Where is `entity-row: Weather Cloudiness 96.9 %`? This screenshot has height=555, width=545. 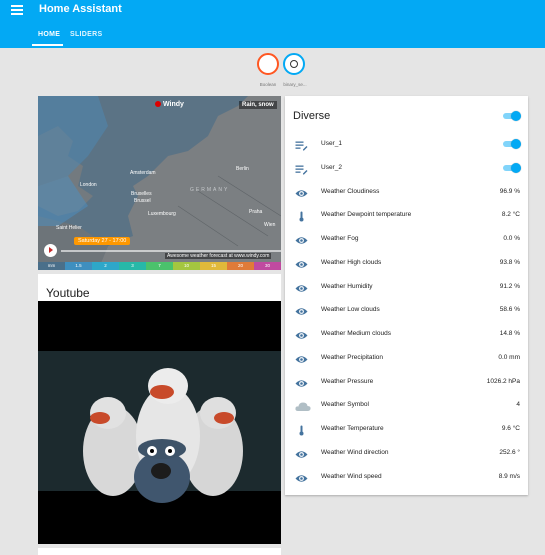 entity-row: Weather Cloudiness 96.9 % is located at coordinates (406, 192).